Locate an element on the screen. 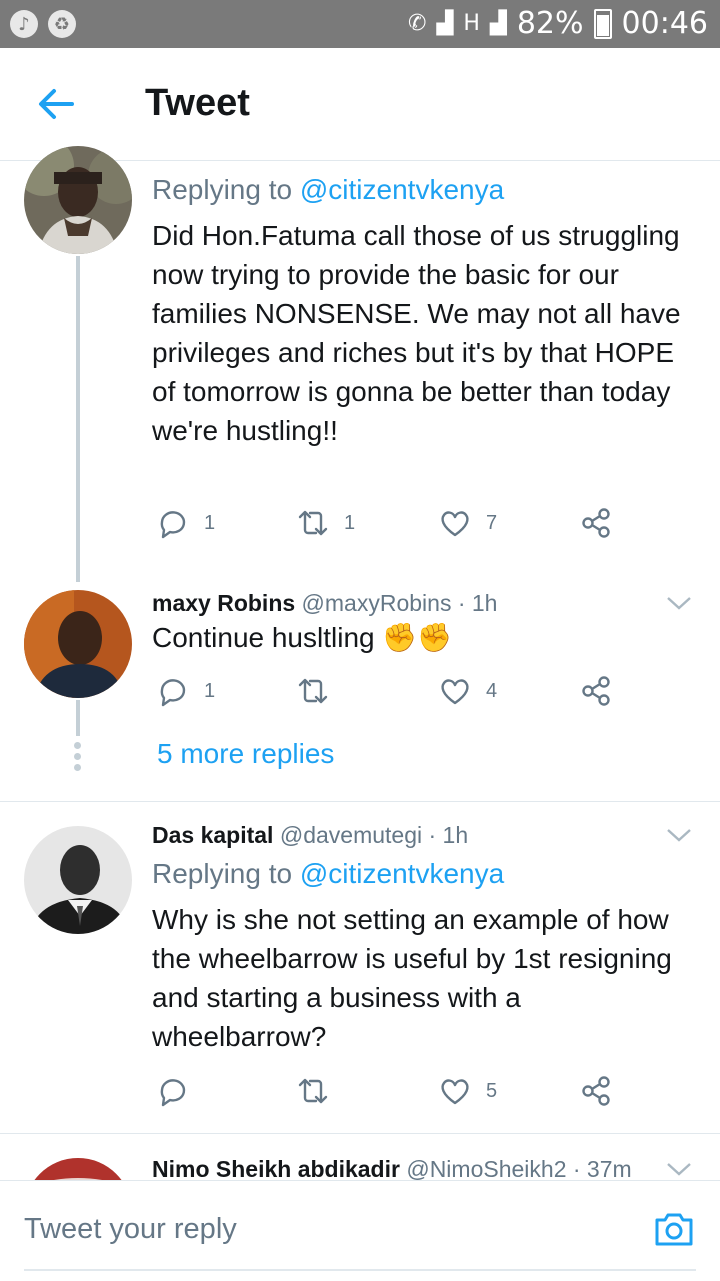 The height and width of the screenshot is (1281, 720). music-notification-icon: ♪ is located at coordinates (24, 24).